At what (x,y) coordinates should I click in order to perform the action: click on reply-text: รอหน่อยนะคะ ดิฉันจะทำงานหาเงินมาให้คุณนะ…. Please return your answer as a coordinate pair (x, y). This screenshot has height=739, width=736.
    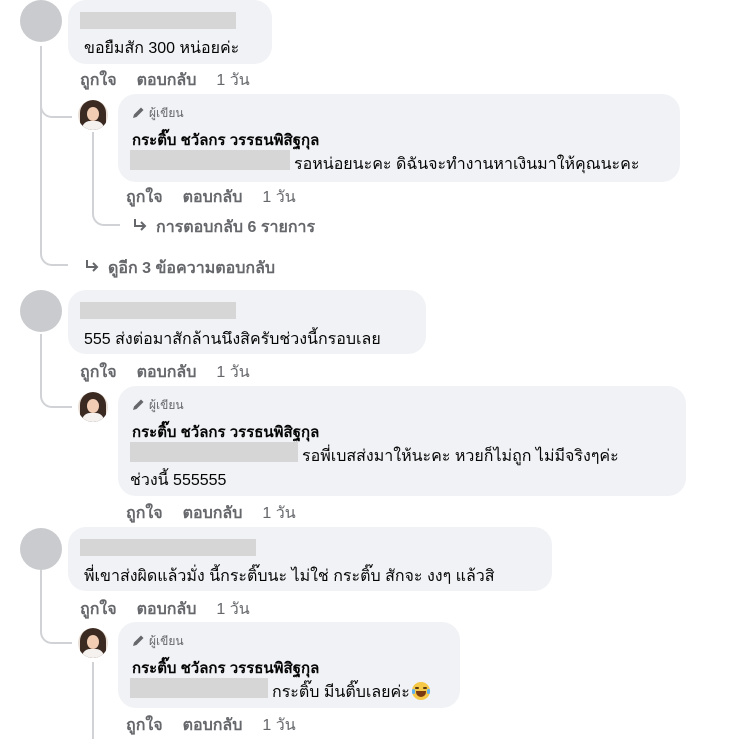
    Looking at the image, I should click on (467, 164).